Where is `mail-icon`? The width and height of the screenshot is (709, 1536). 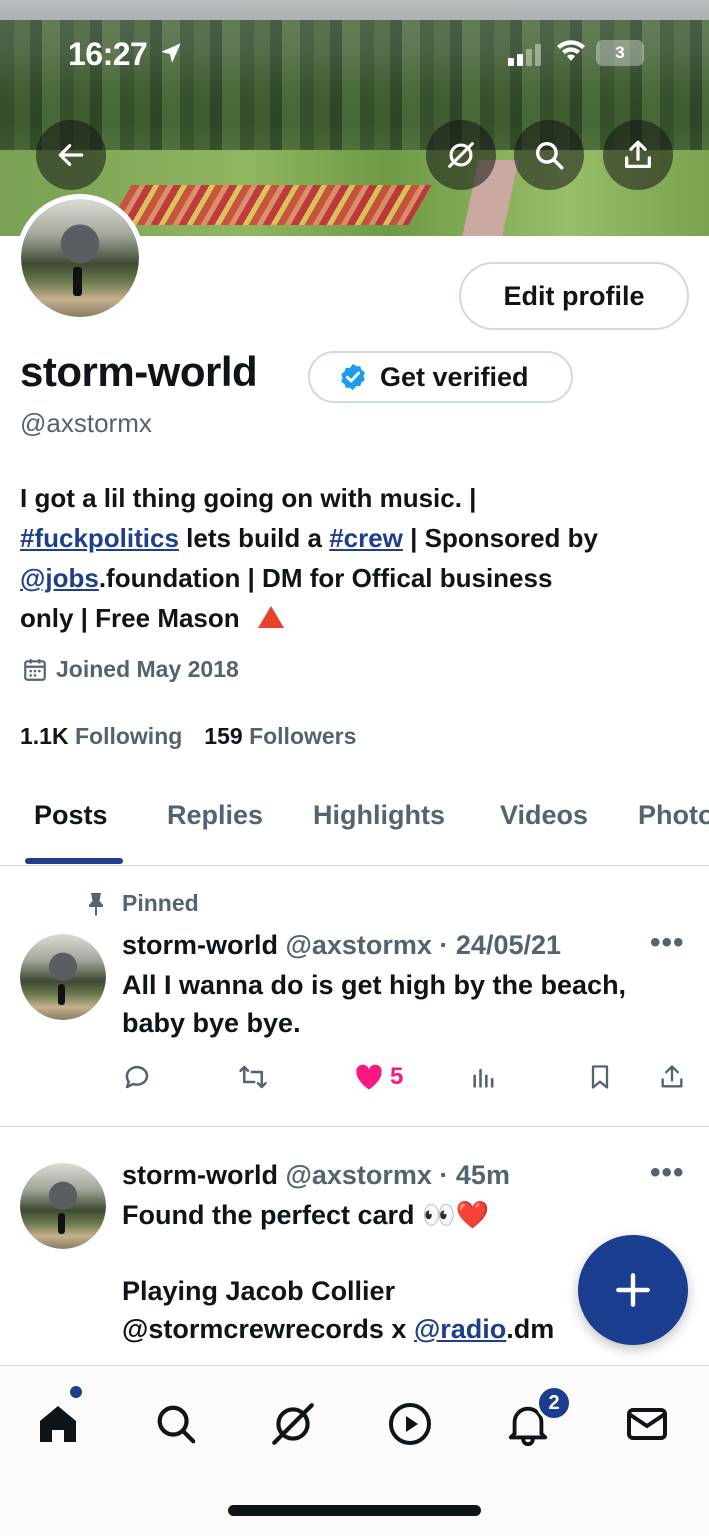
mail-icon is located at coordinates (647, 1424).